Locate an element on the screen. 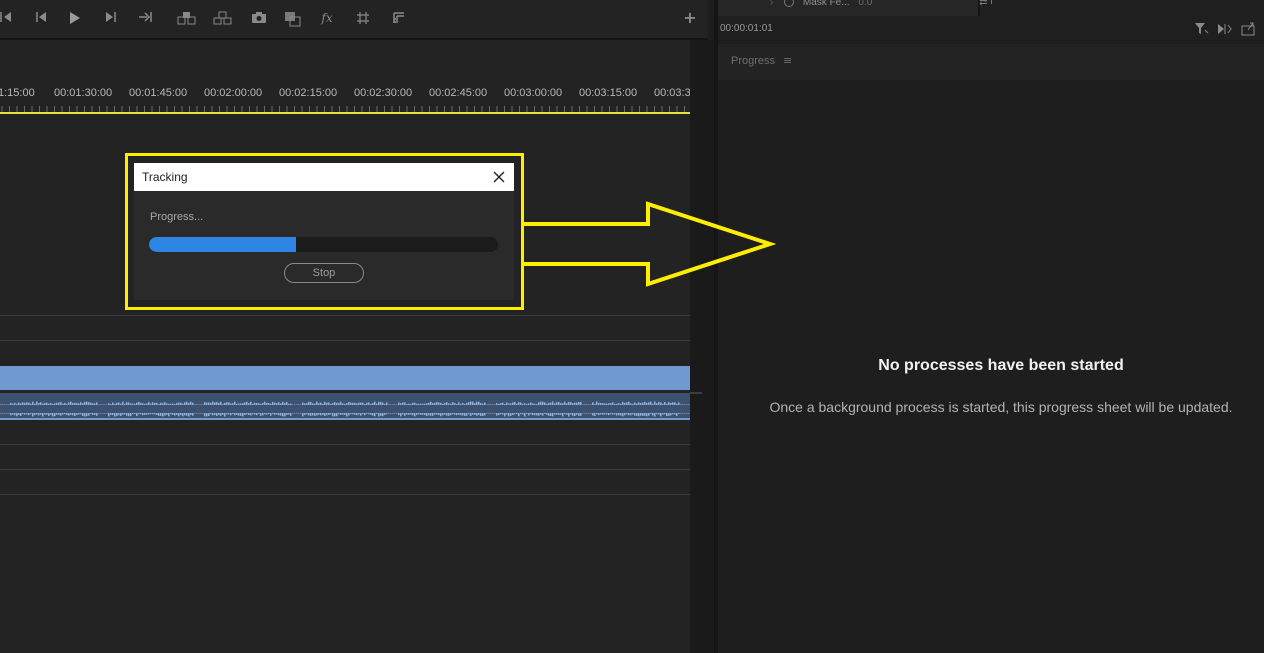 This screenshot has width=1264, height=653. ruler-timecode: 00:03:3 is located at coordinates (672, 93).